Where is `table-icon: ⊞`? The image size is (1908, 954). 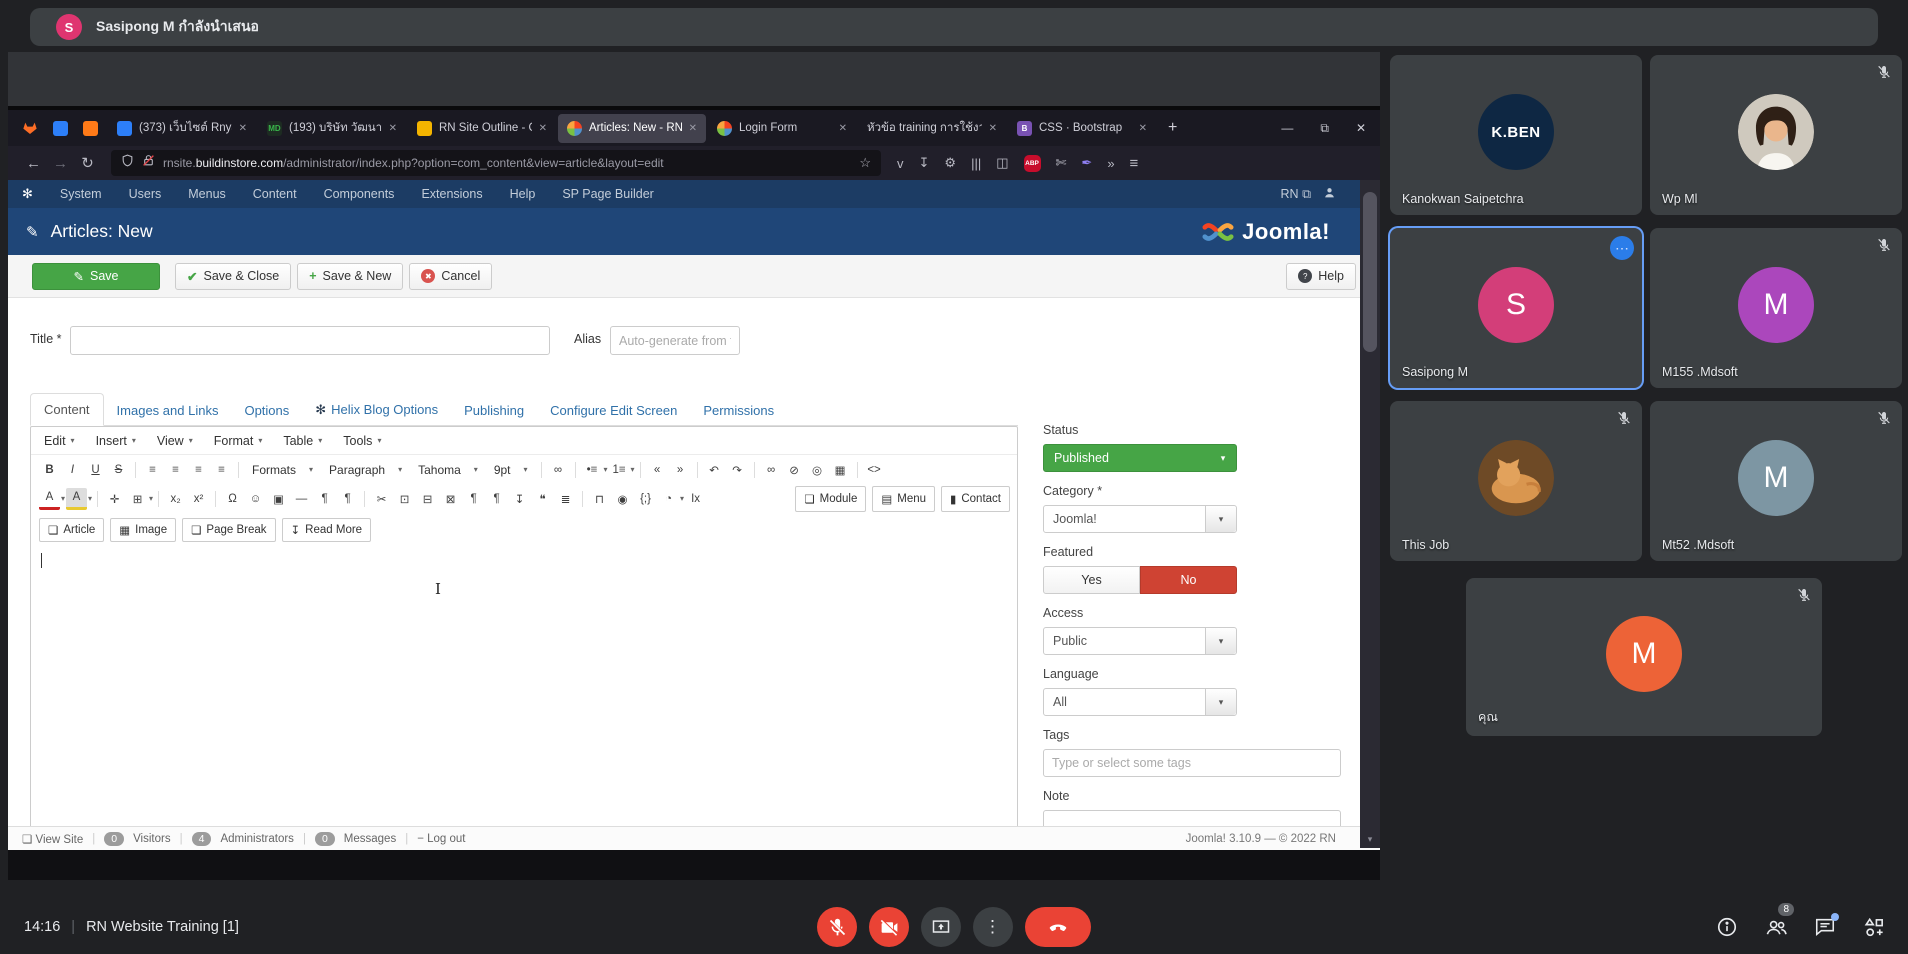 table-icon: ⊞ is located at coordinates (137, 499).